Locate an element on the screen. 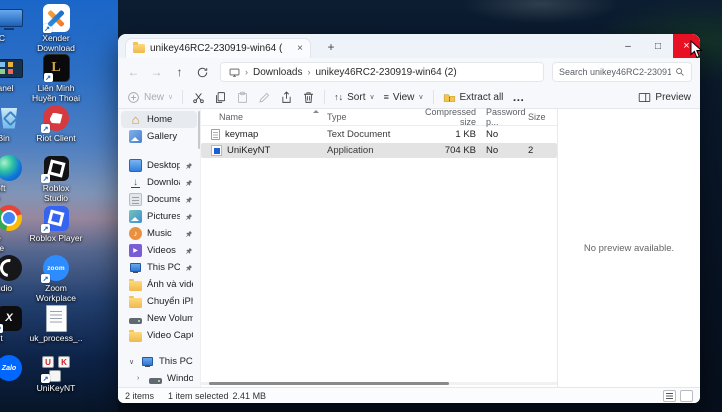 The height and width of the screenshot is (412, 722). sidebar-item-desktop: Desktop is located at coordinates (159, 165).